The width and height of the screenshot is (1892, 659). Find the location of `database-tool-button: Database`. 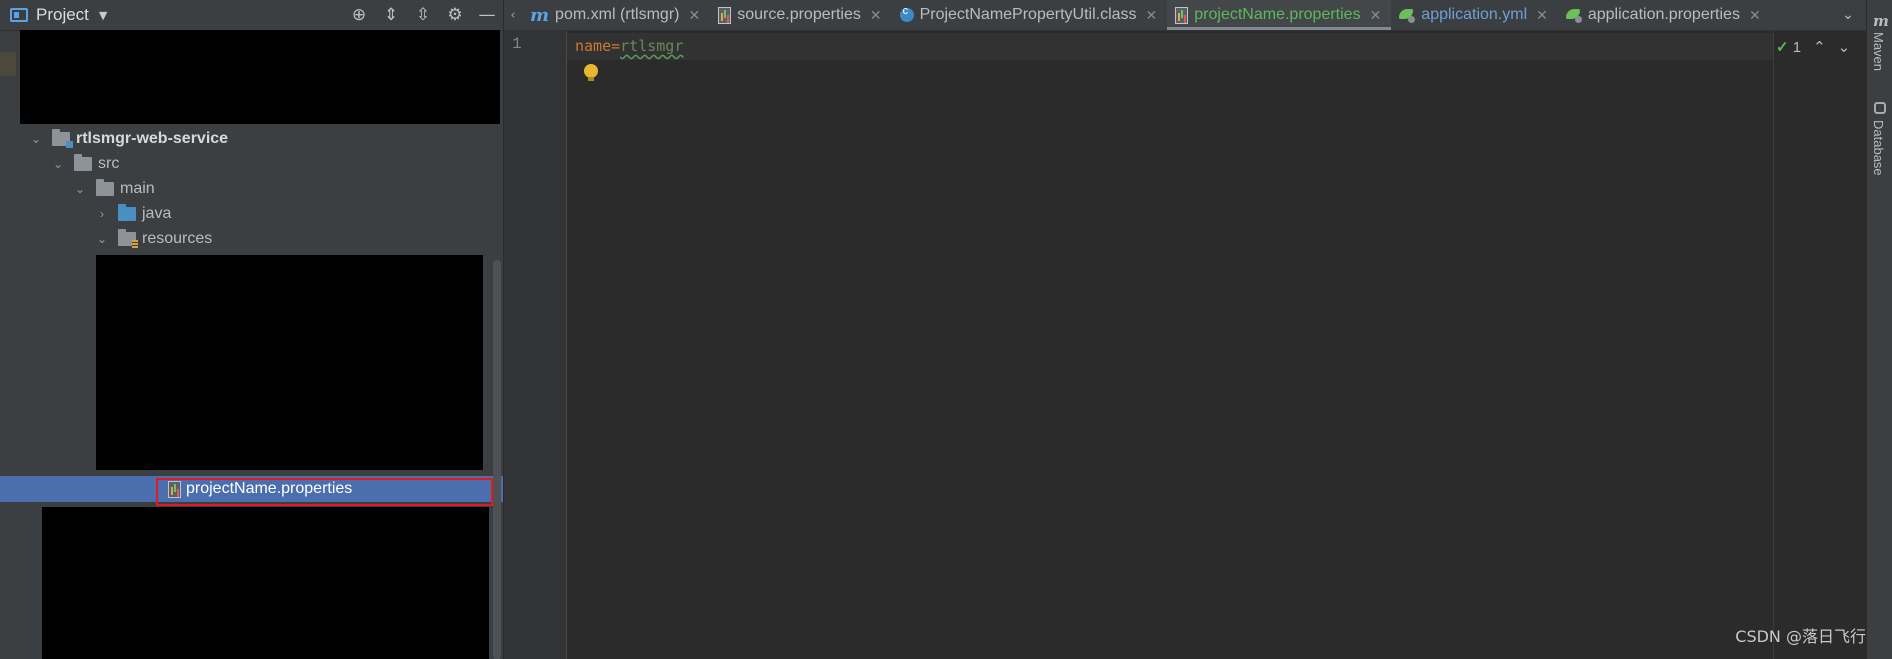

database-tool-button: Database is located at coordinates (1878, 148).